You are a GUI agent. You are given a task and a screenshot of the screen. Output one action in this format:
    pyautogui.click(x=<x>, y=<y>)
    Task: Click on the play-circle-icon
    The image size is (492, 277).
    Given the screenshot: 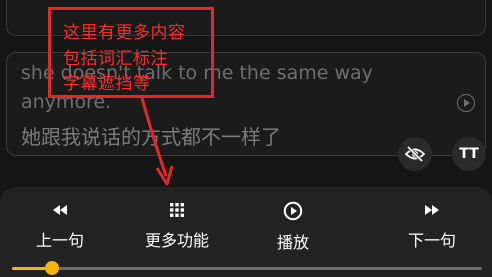 What is the action you would take?
    pyautogui.click(x=293, y=211)
    